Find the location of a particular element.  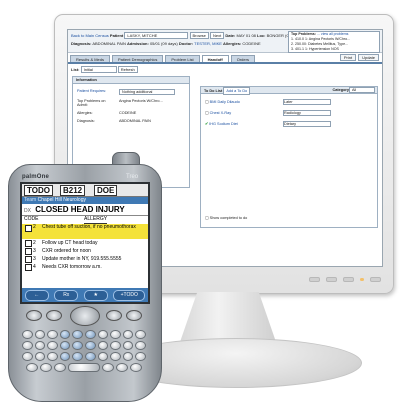

checkmark-icon: ✔ is located at coordinates (206, 124).